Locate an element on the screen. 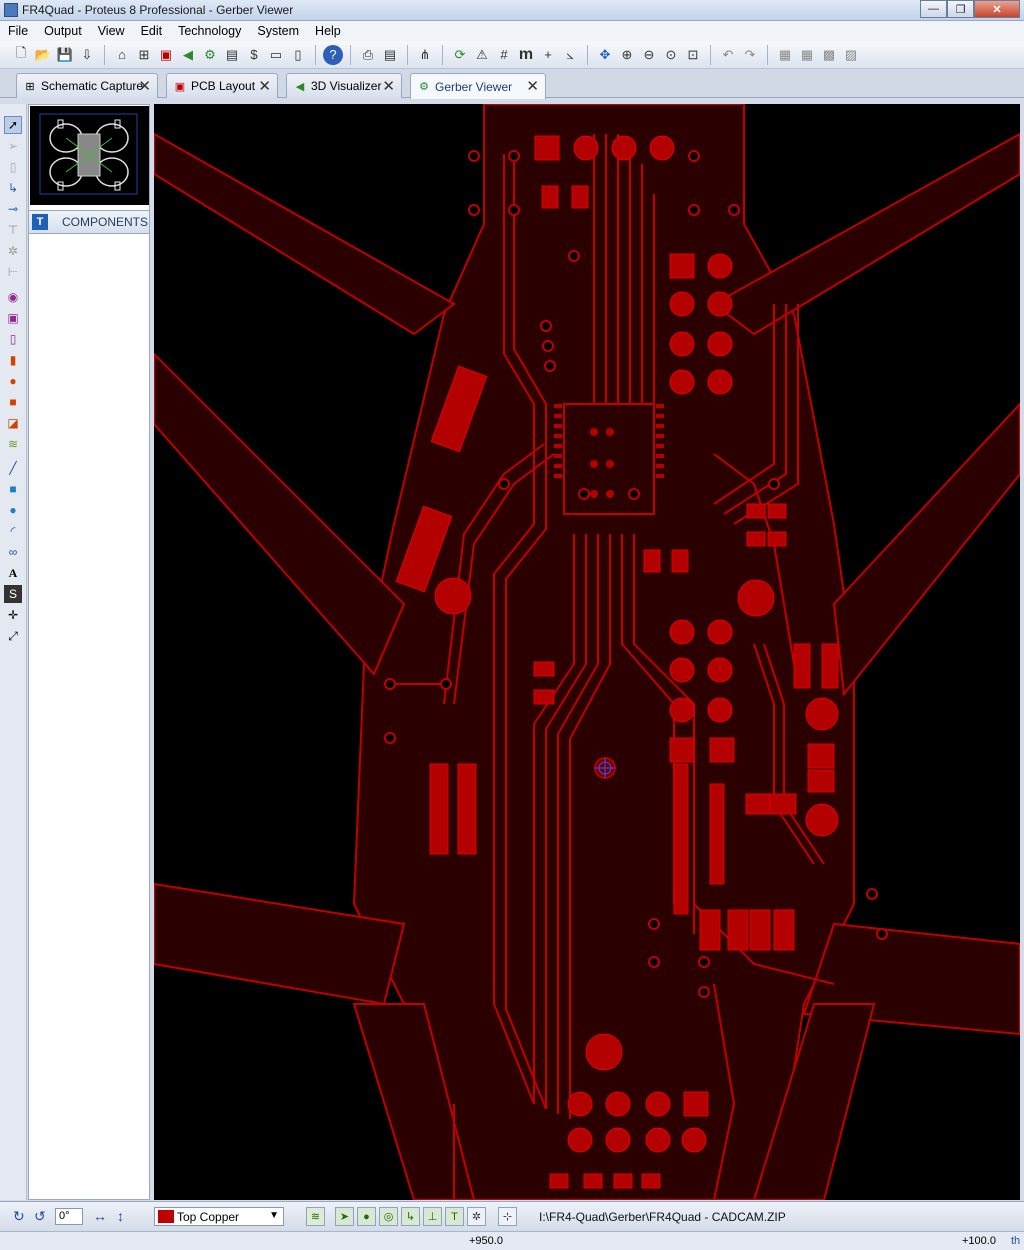 The height and width of the screenshot is (1250, 1024). menu-output: Output is located at coordinates (63, 31).